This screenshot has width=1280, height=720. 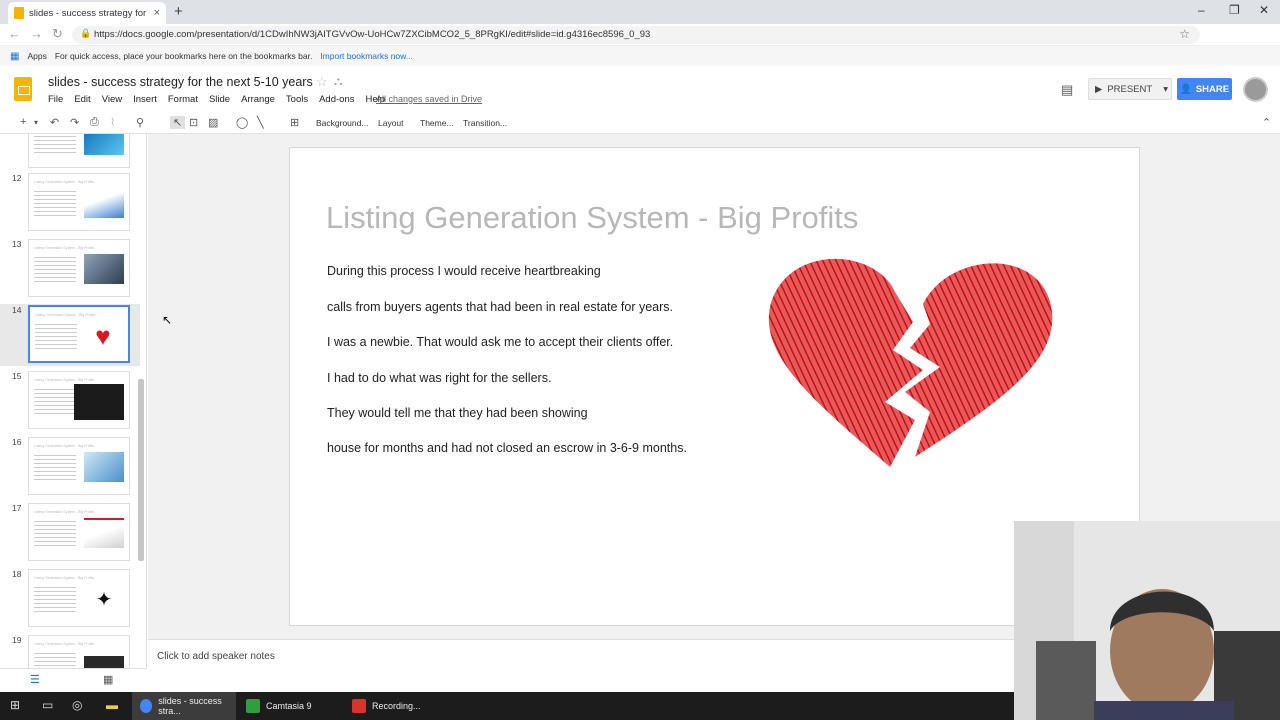 What do you see at coordinates (108, 679) in the screenshot?
I see `grid-view-icon: ▦` at bounding box center [108, 679].